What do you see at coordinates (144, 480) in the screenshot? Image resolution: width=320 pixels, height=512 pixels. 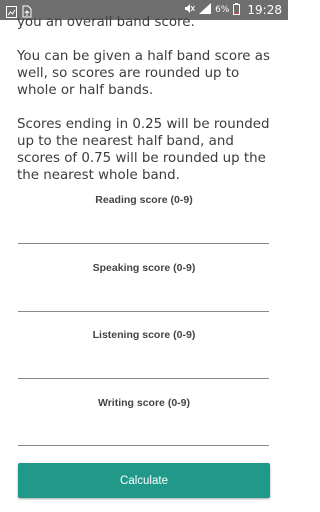 I see `calculate-button: Calculate` at bounding box center [144, 480].